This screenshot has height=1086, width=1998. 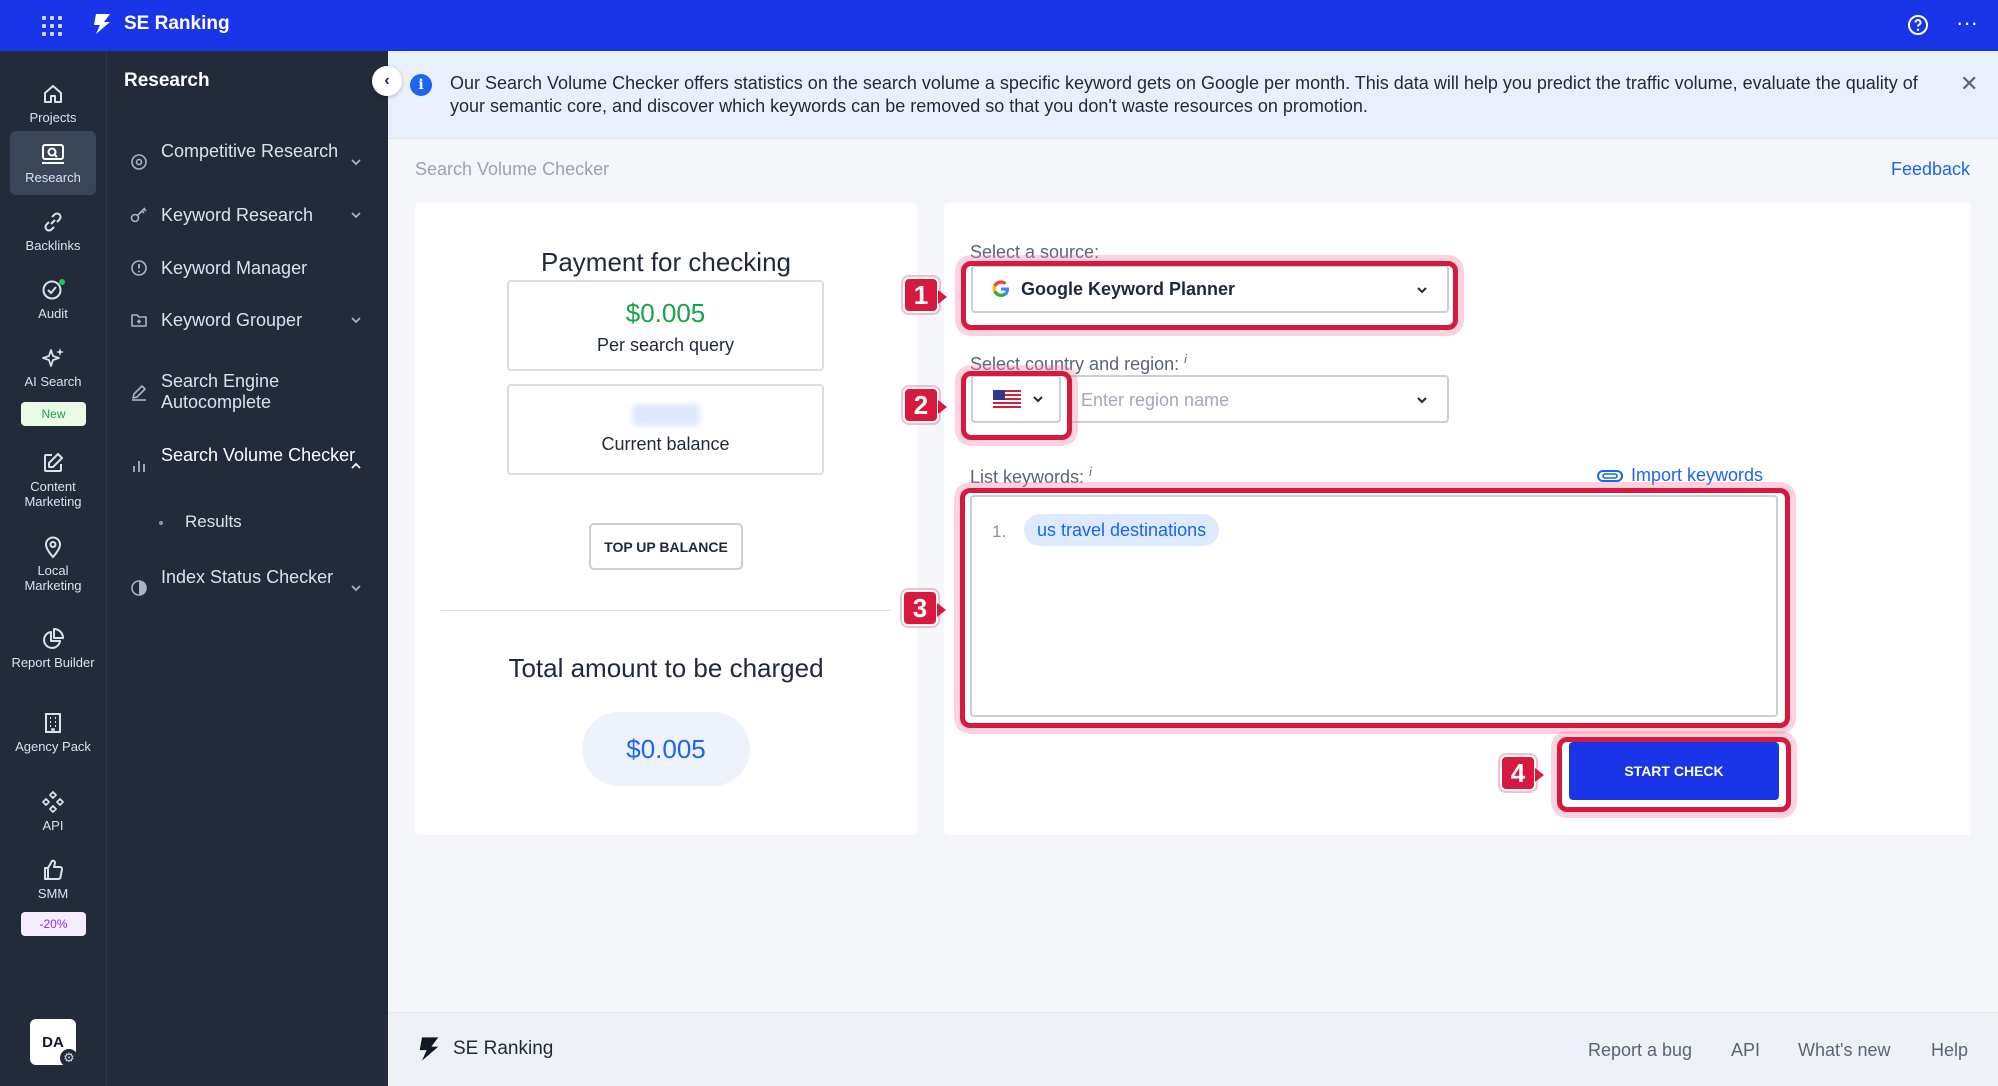 I want to click on keyword-chip: us travel destinations, so click(x=1122, y=530).